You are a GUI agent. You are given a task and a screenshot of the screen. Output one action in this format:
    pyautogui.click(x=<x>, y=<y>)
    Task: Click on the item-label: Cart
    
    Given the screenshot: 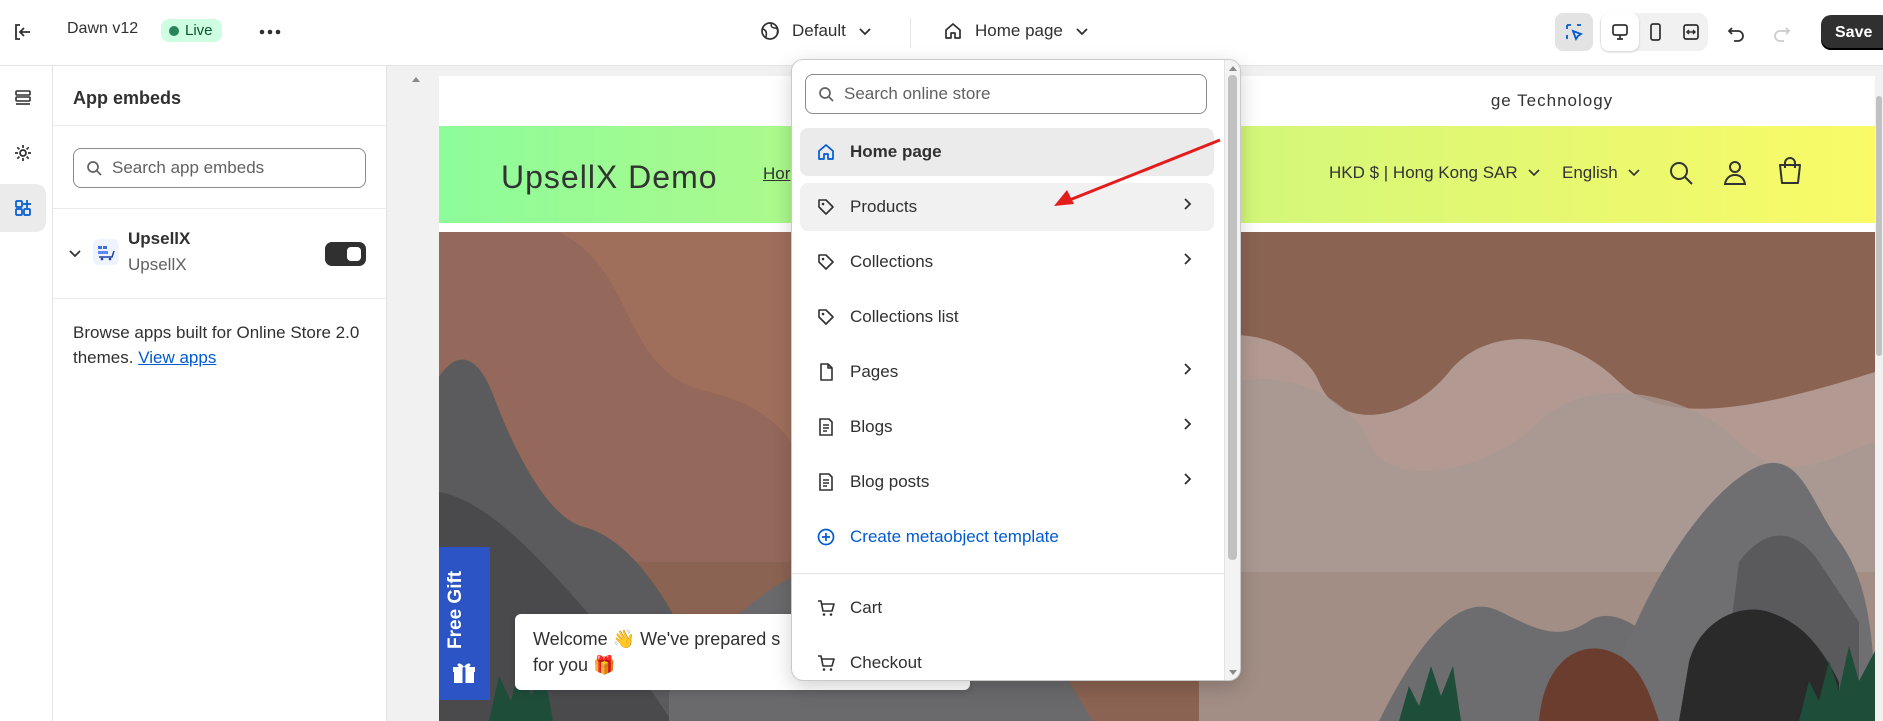 What is the action you would take?
    pyautogui.click(x=866, y=607)
    